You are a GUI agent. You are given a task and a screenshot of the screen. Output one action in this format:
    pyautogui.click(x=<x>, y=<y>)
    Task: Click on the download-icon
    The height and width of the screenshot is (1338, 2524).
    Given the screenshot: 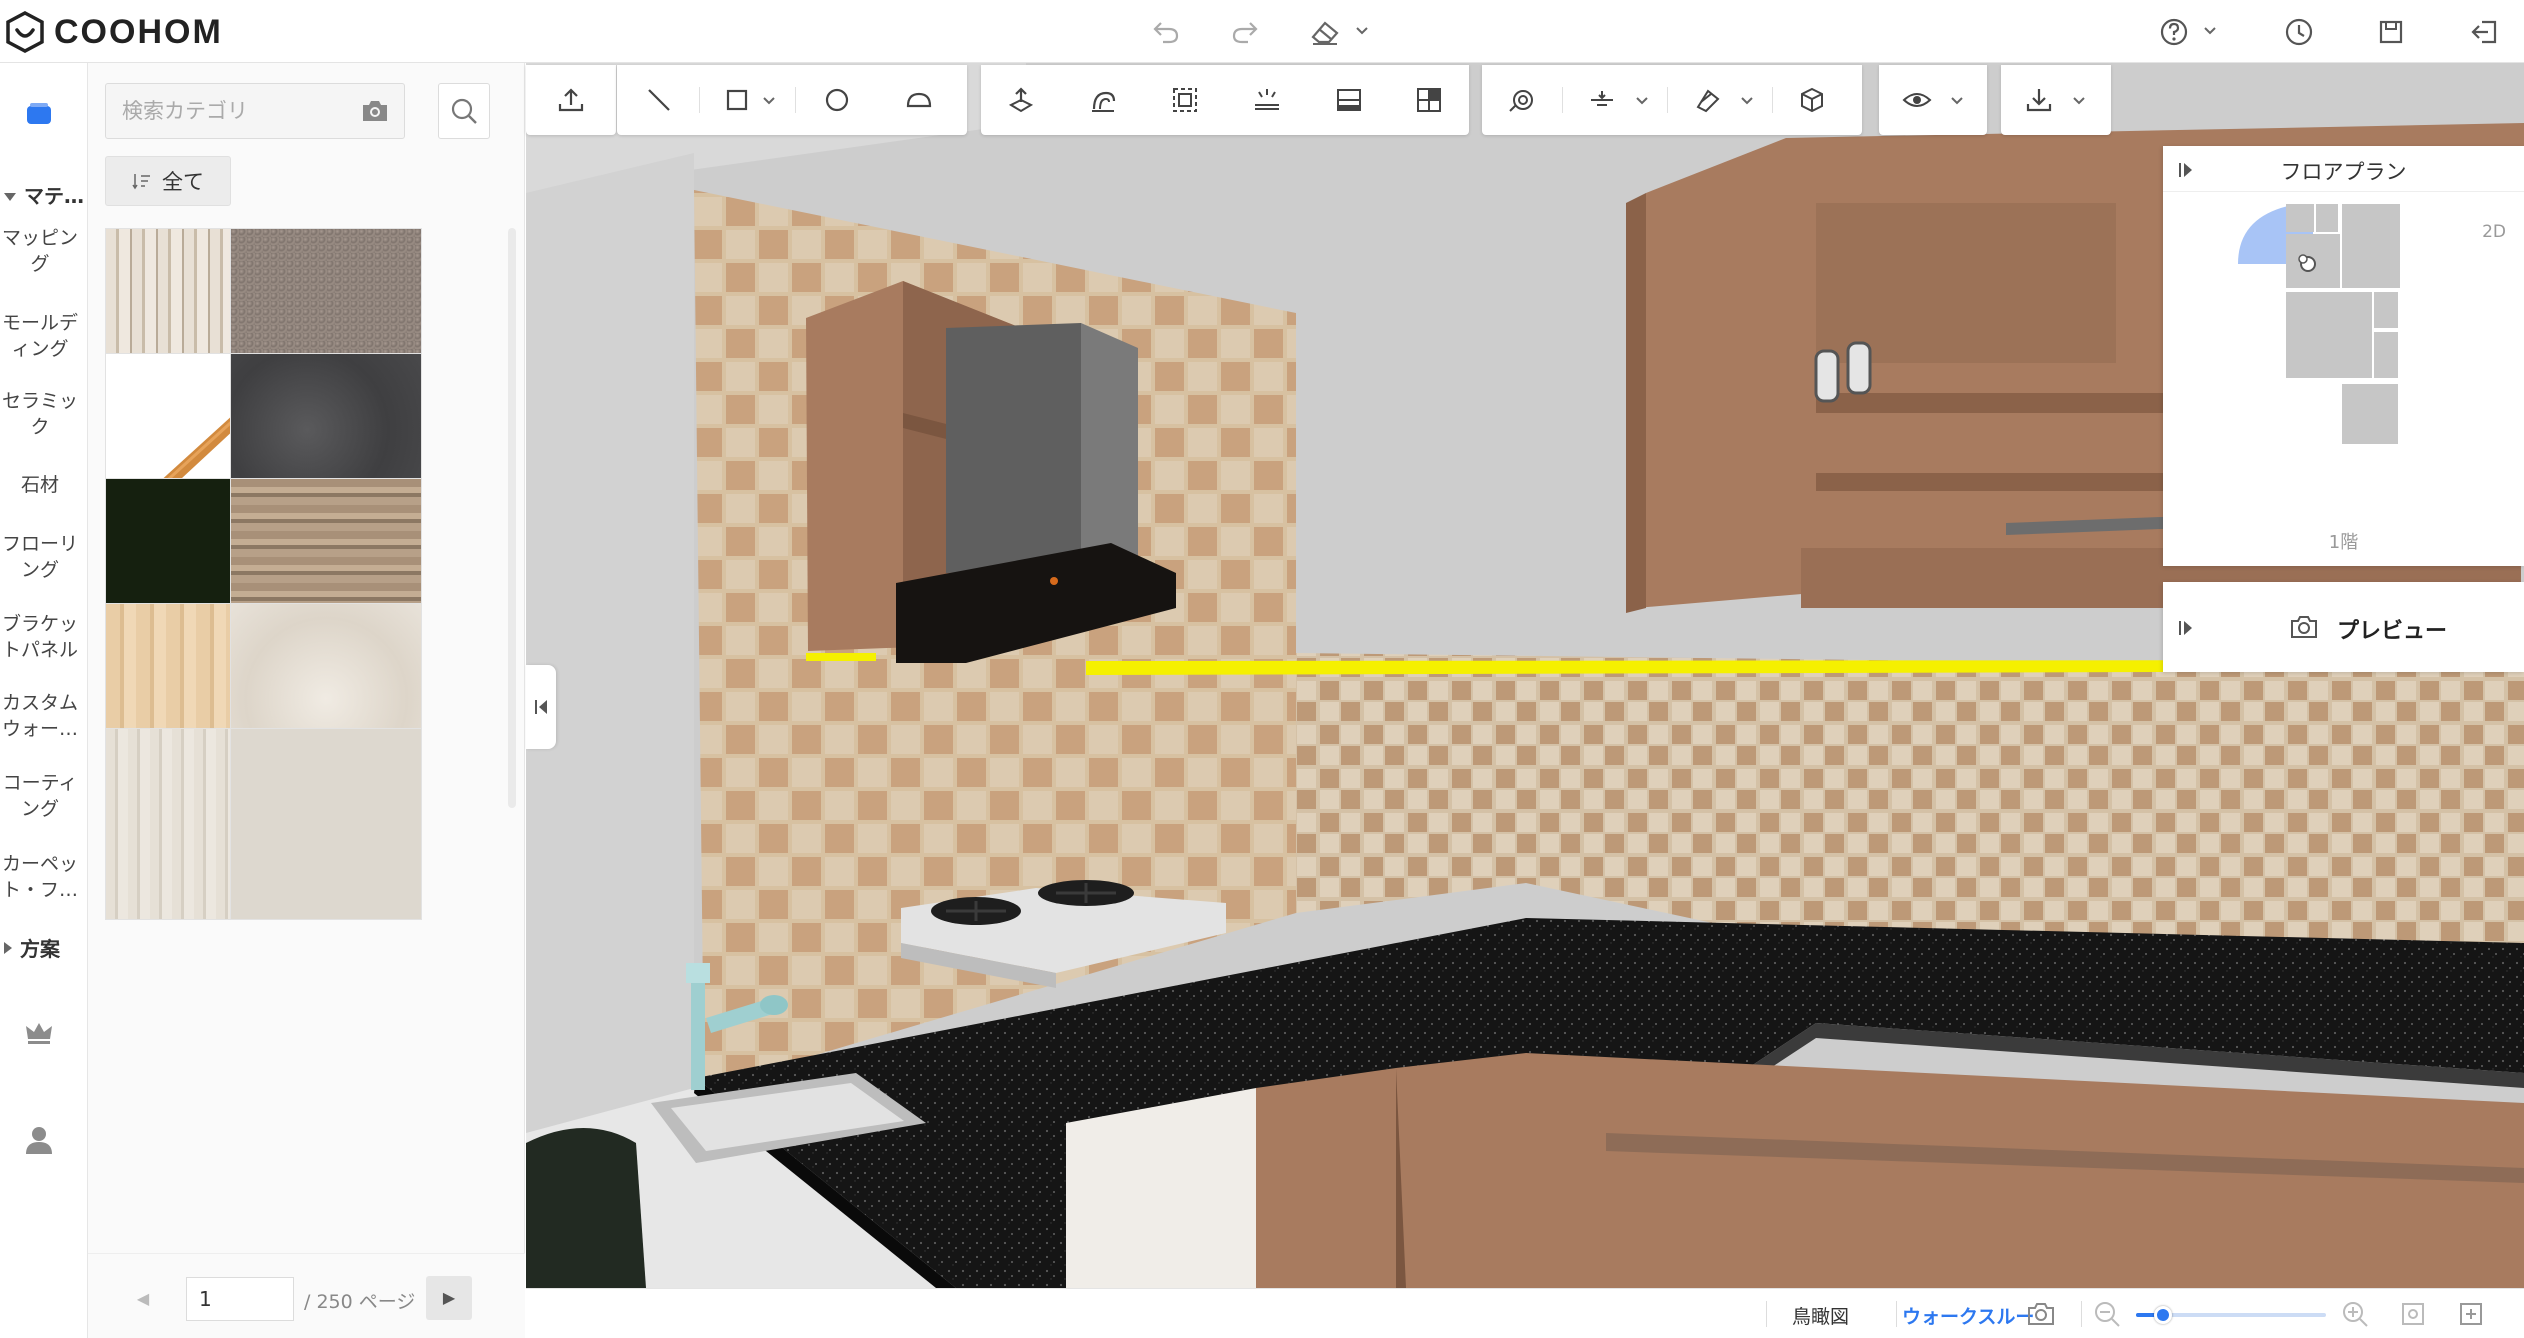 What is the action you would take?
    pyautogui.click(x=2039, y=100)
    